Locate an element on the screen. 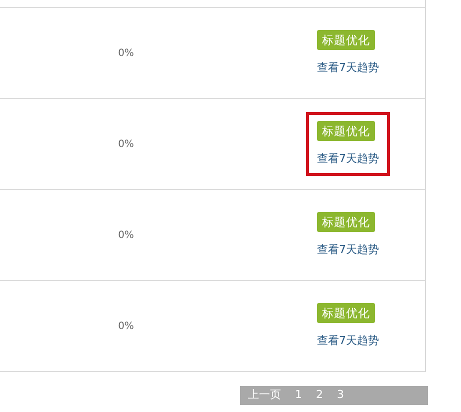 The width and height of the screenshot is (461, 412). page-link: 2 is located at coordinates (319, 395).